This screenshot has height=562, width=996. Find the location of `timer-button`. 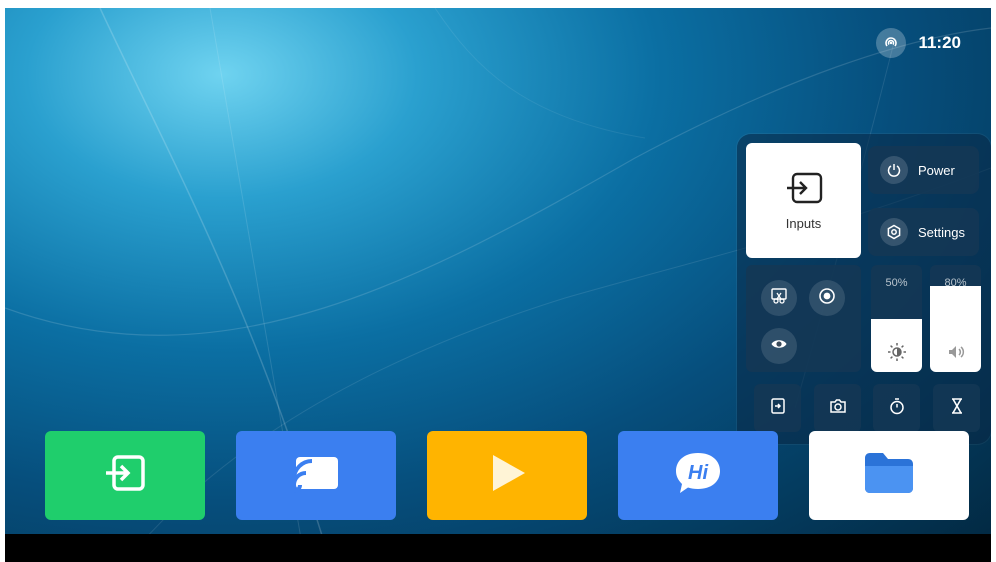

timer-button is located at coordinates (896, 408).